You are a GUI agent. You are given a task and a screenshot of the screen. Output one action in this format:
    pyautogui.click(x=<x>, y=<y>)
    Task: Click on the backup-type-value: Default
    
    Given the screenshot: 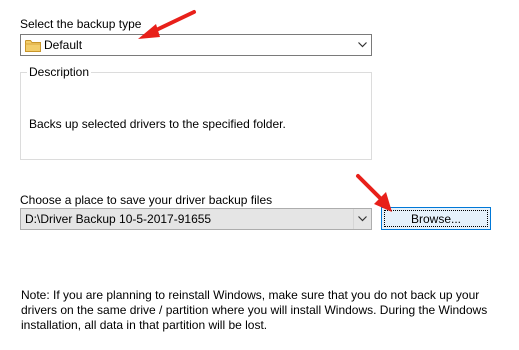 What is the action you would take?
    pyautogui.click(x=63, y=45)
    